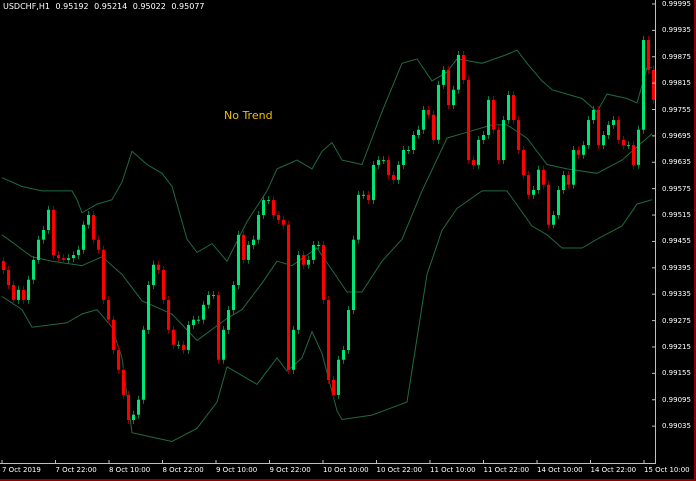 The height and width of the screenshot is (481, 696). What do you see at coordinates (676, 426) in the screenshot?
I see `y-tick-label: 0.99035` at bounding box center [676, 426].